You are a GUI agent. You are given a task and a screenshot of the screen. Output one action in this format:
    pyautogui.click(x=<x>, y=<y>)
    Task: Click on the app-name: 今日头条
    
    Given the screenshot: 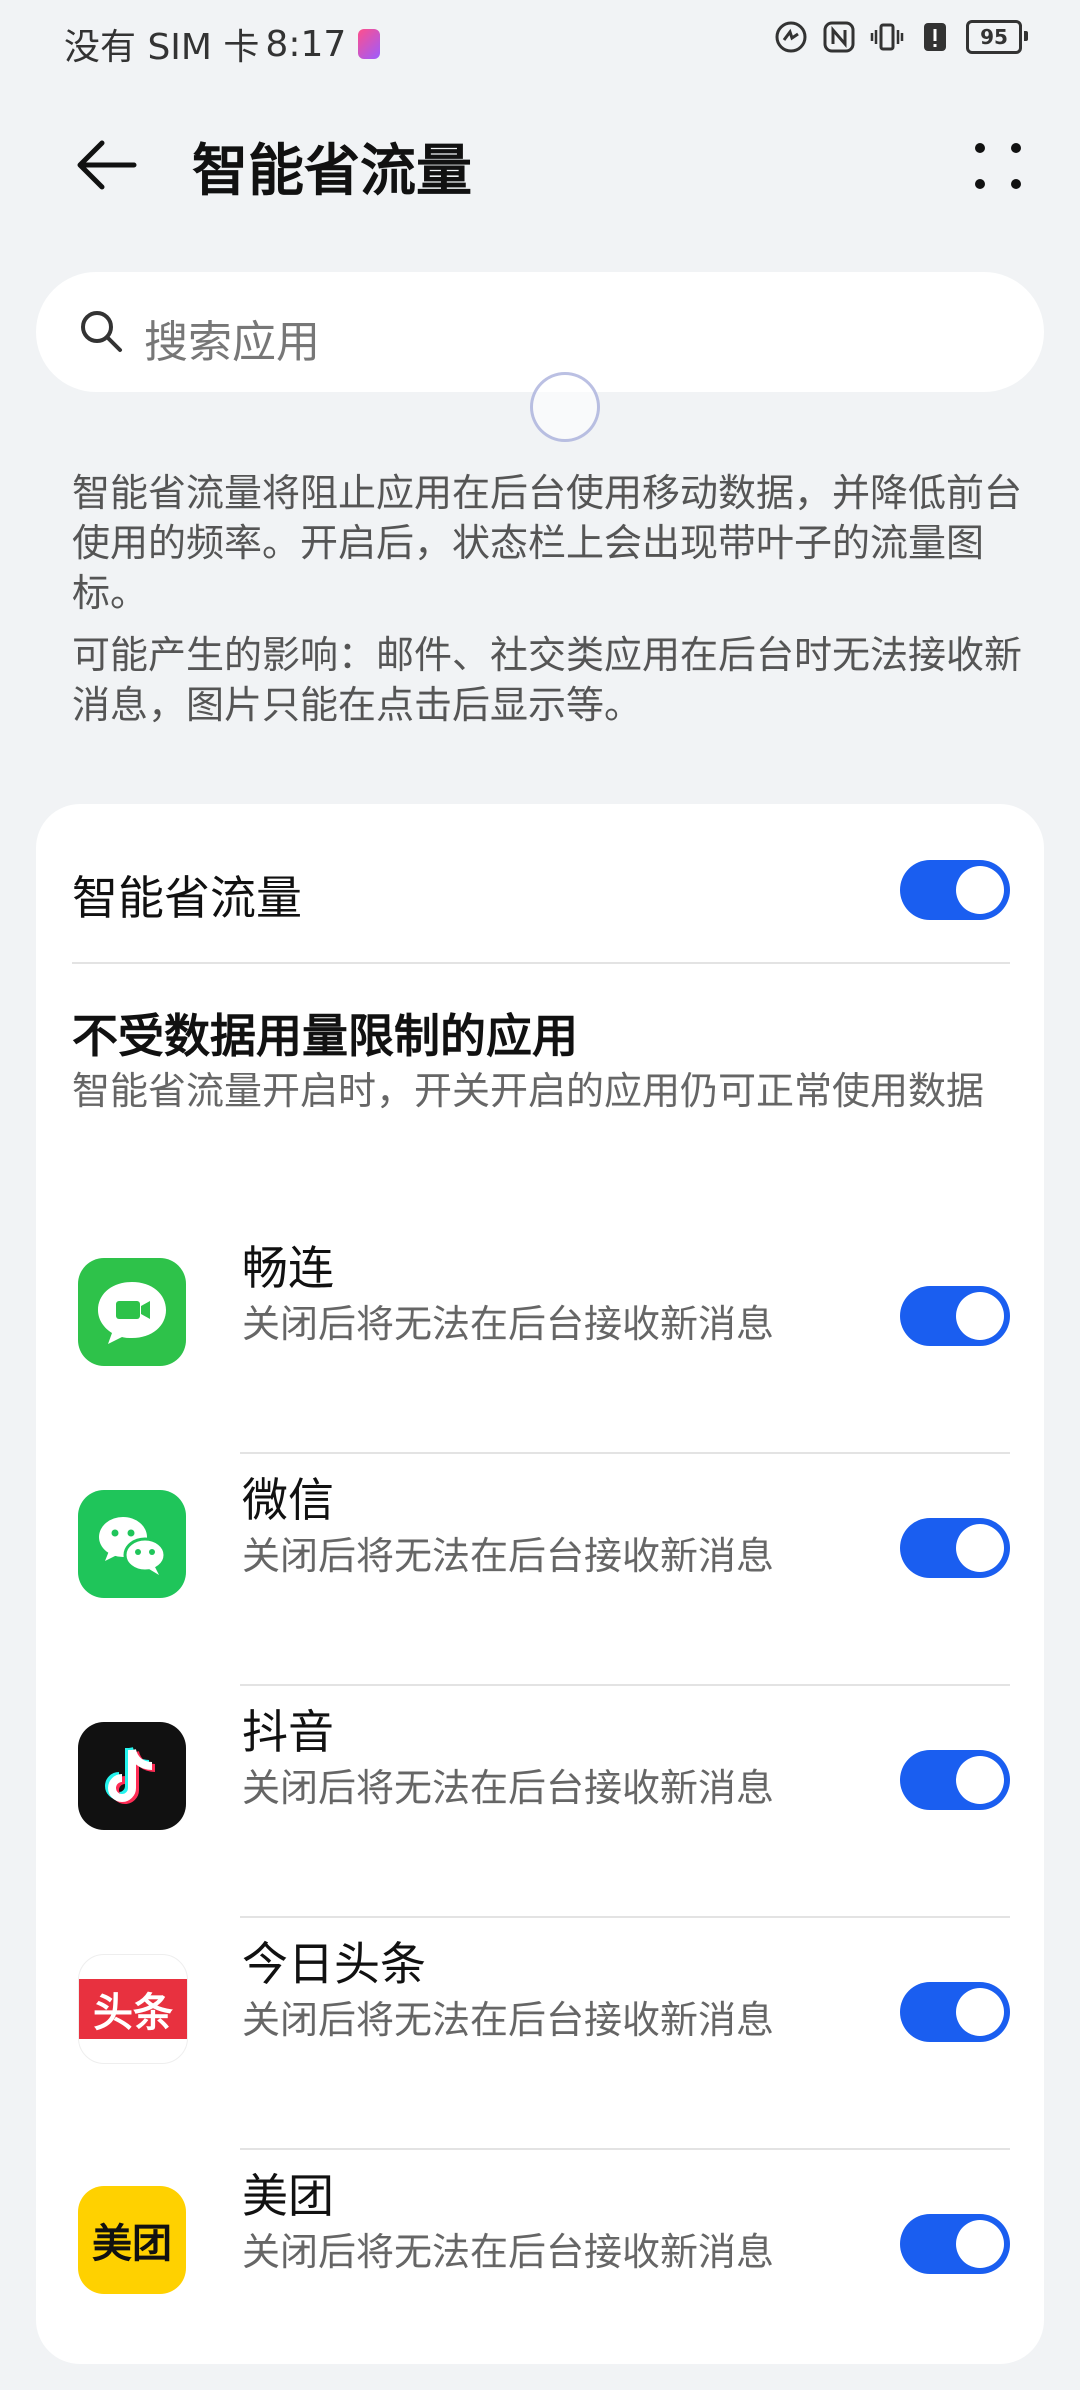 What is the action you would take?
    pyautogui.click(x=334, y=1964)
    